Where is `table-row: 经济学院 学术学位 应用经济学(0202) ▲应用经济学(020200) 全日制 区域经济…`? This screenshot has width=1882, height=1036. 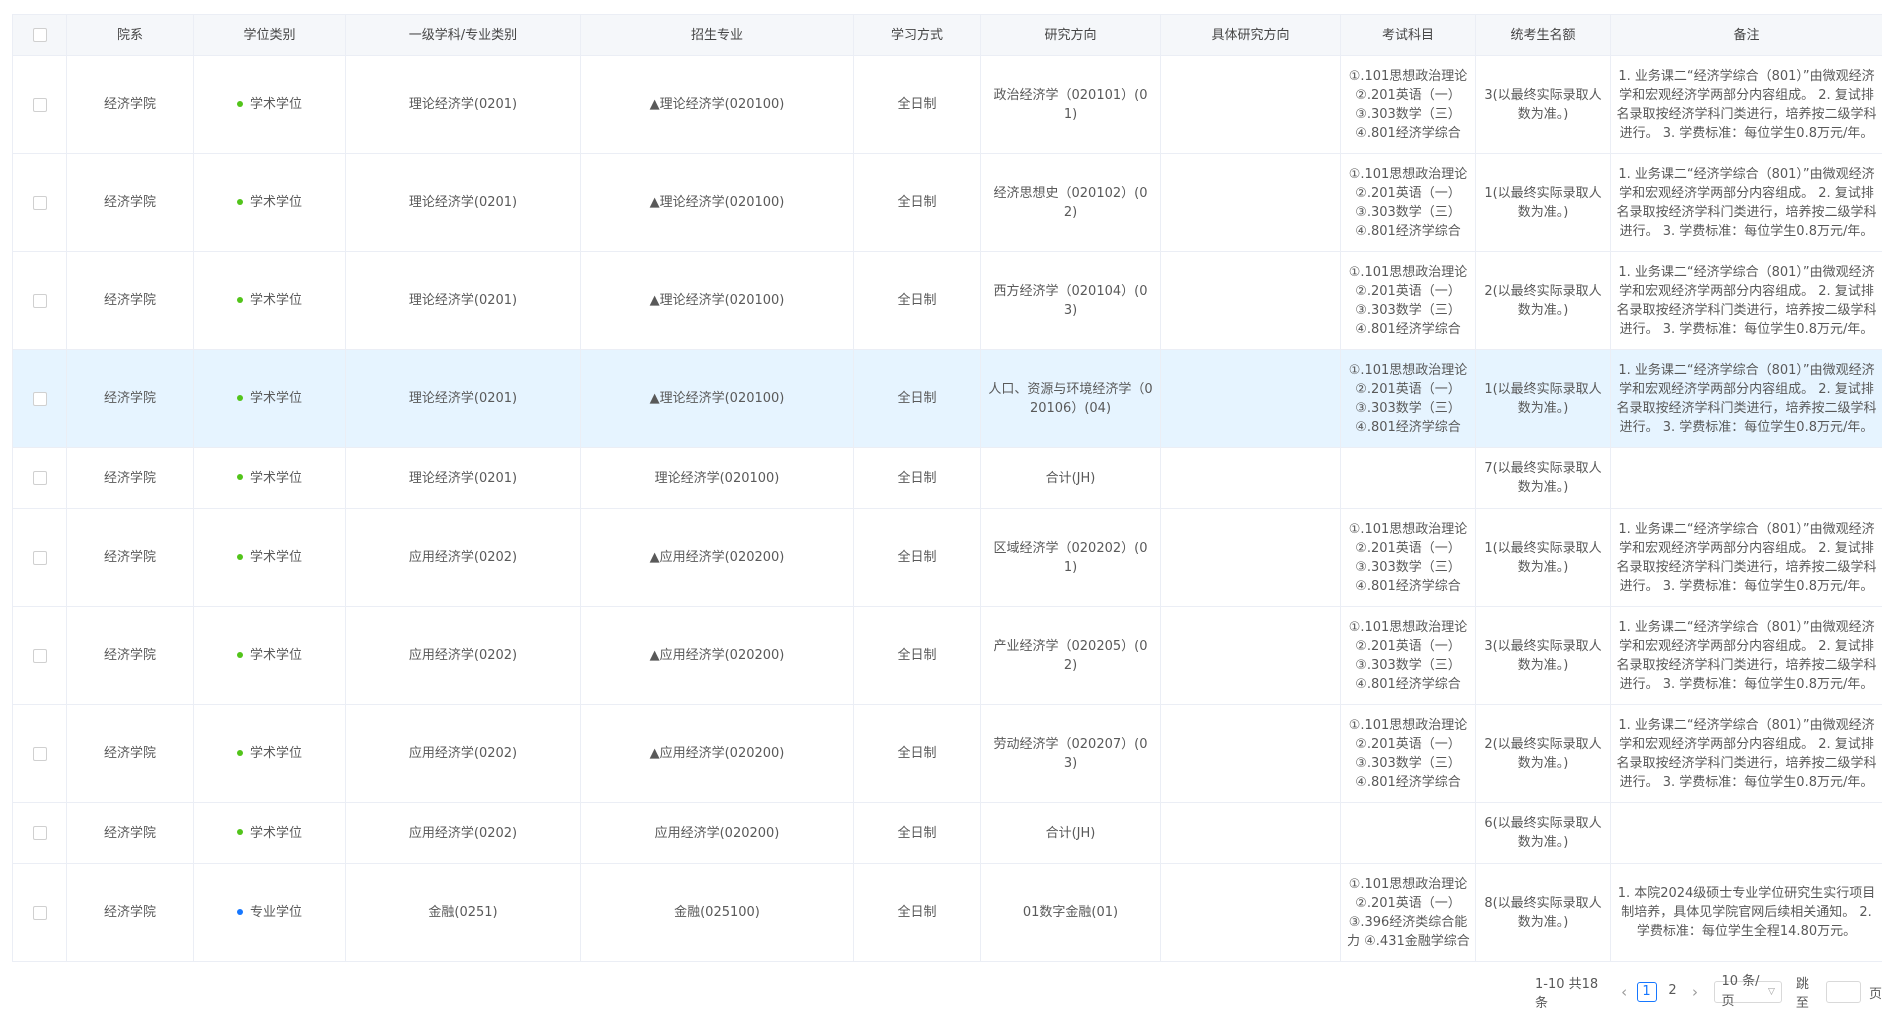
table-row: 经济学院 学术学位 应用经济学(0202) ▲应用经济学(020200) 全日制 区域经济… is located at coordinates (947, 557).